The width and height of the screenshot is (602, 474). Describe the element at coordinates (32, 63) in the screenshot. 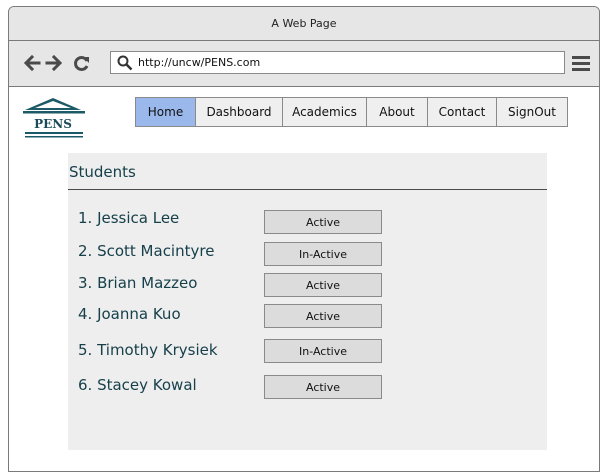

I see `arrow-left-icon` at that location.